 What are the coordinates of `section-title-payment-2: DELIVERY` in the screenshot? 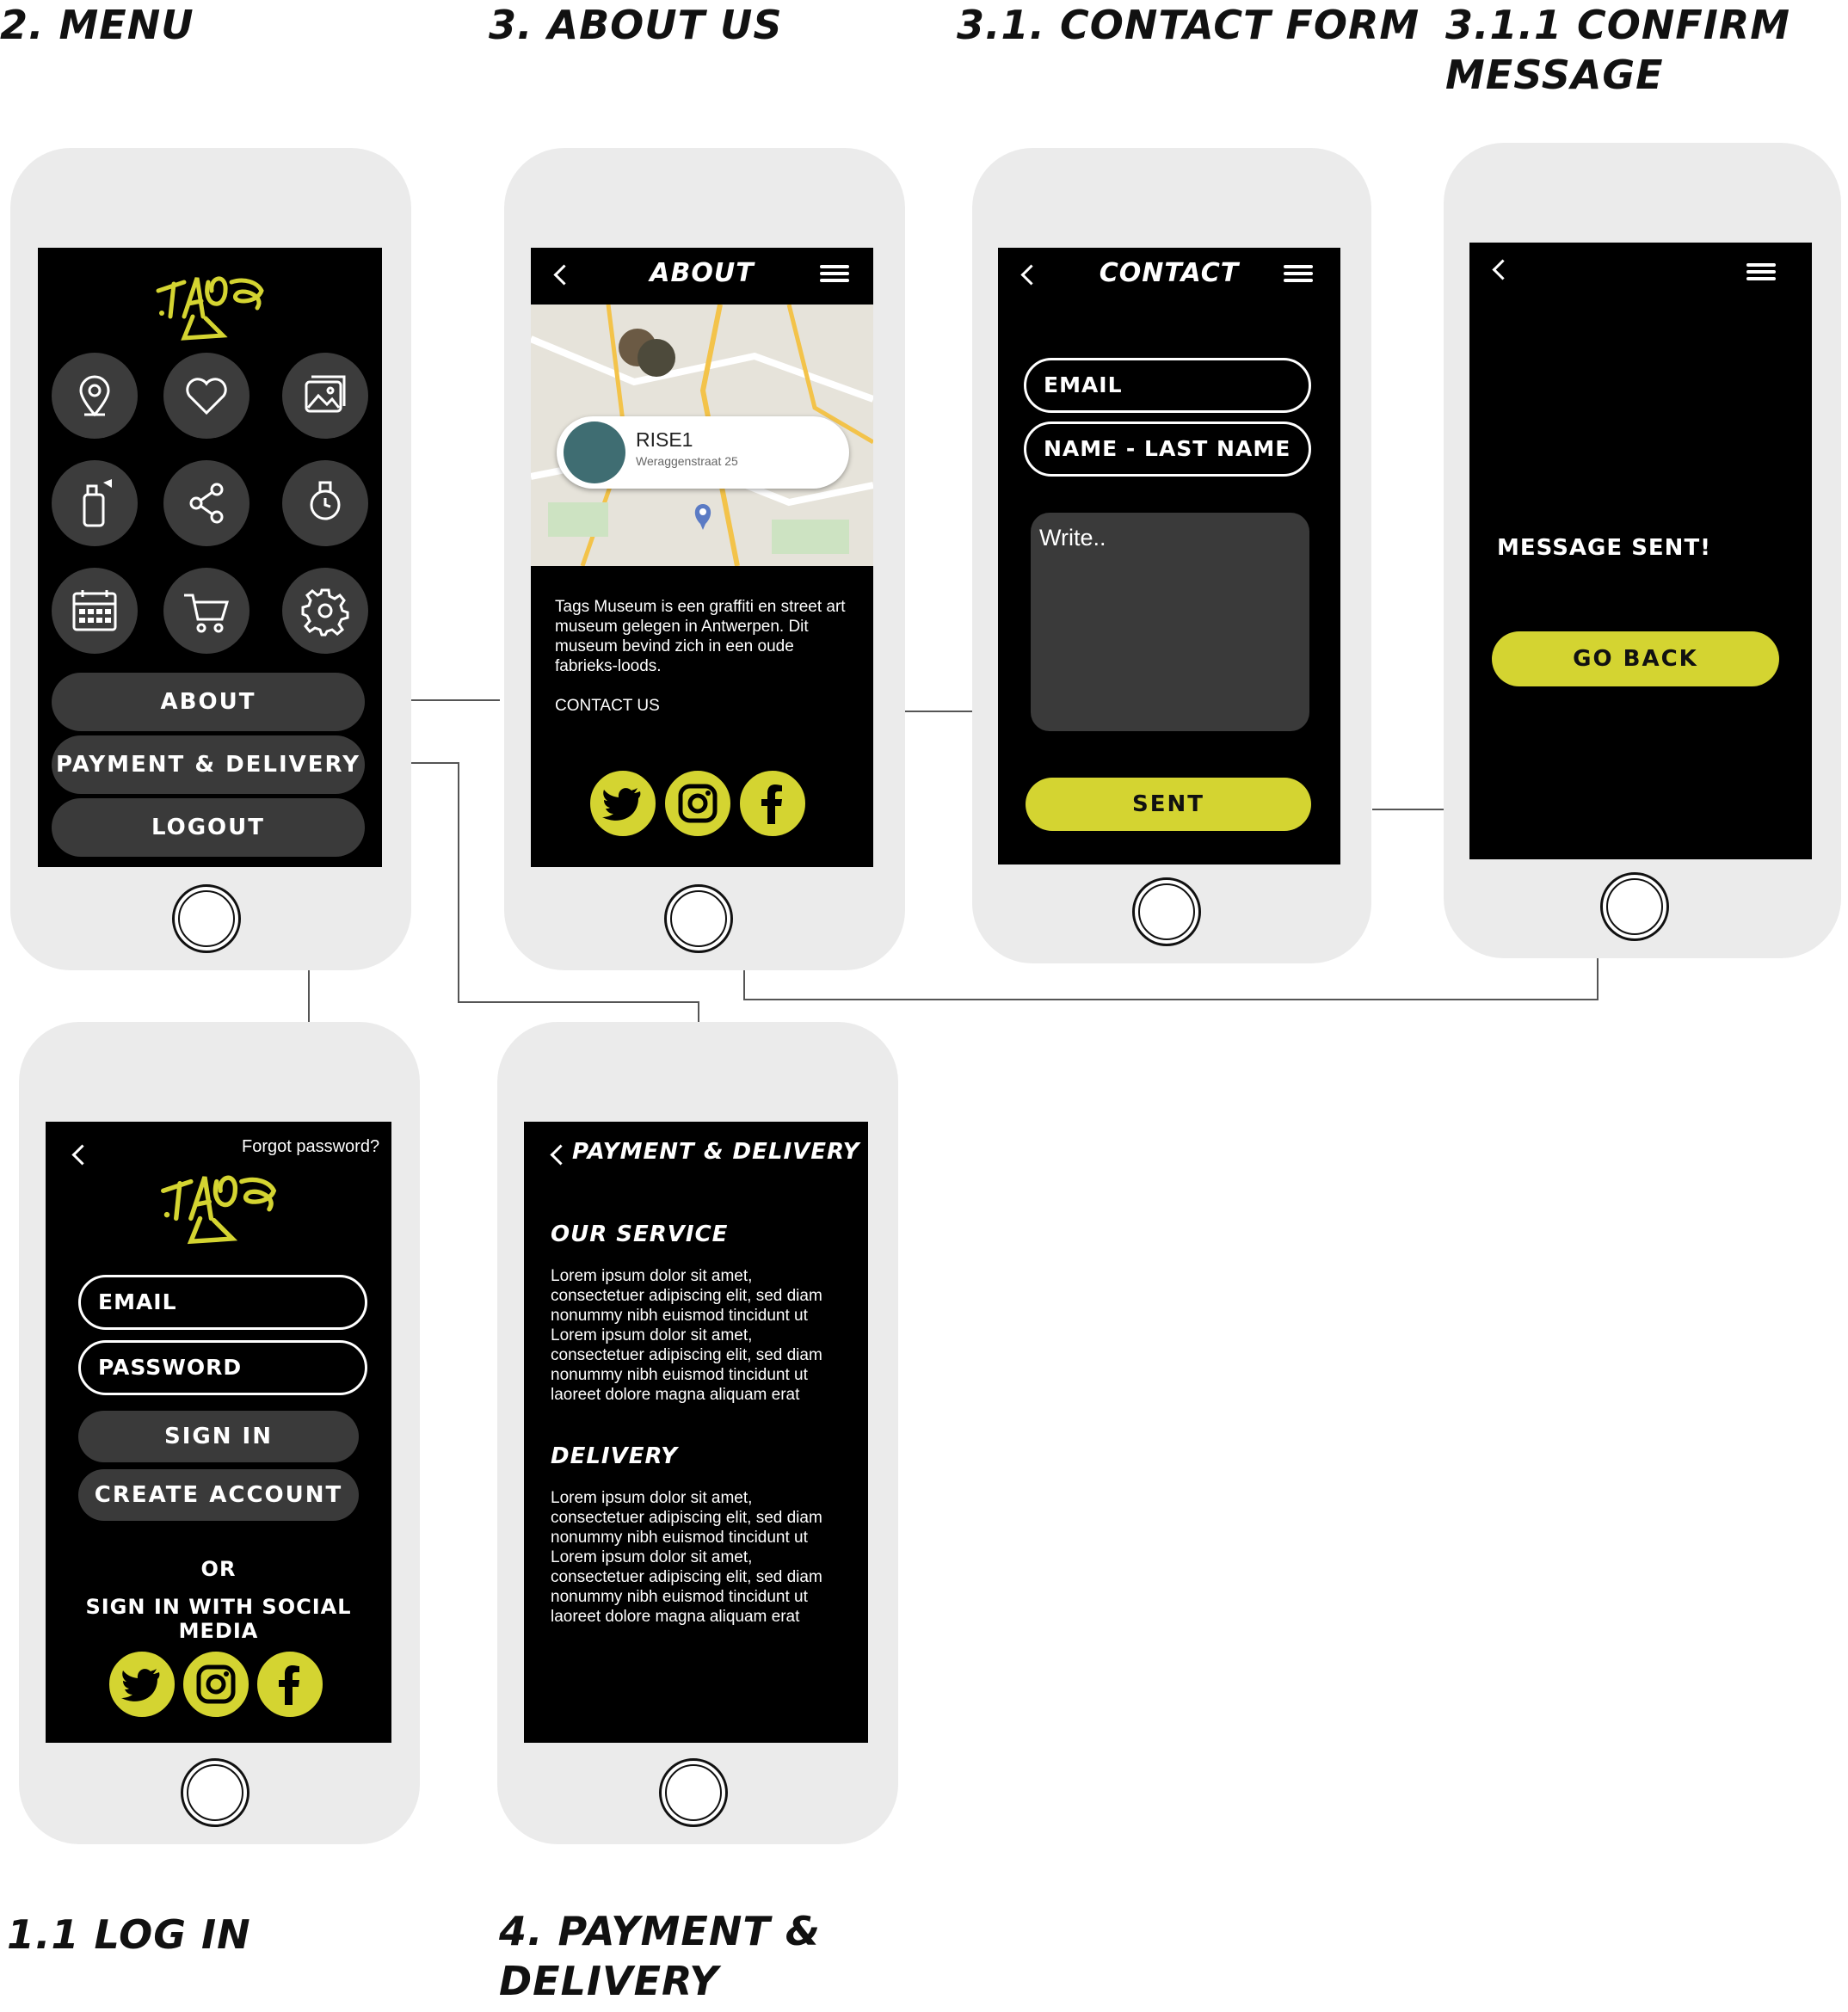 It's located at (609, 1981).